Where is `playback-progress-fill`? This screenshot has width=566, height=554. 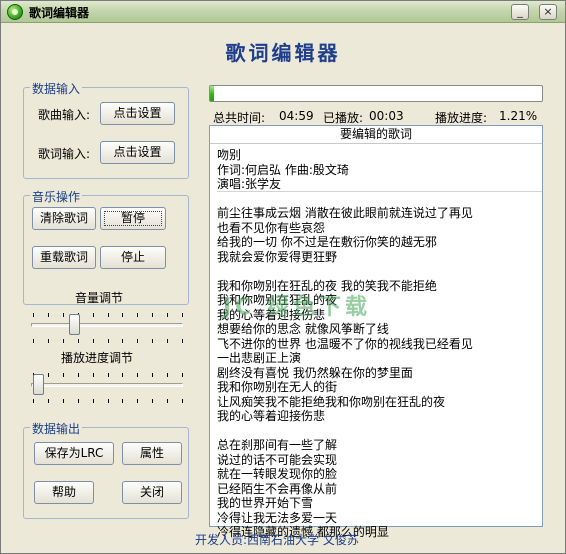
playback-progress-fill is located at coordinates (212, 93).